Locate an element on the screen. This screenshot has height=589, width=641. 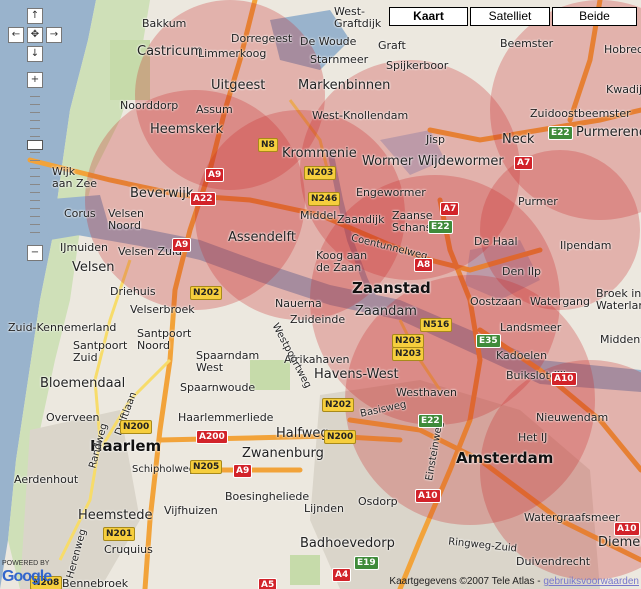
place-watergraafsmeer: Watergraafsmeer is located at coordinates (572, 517).